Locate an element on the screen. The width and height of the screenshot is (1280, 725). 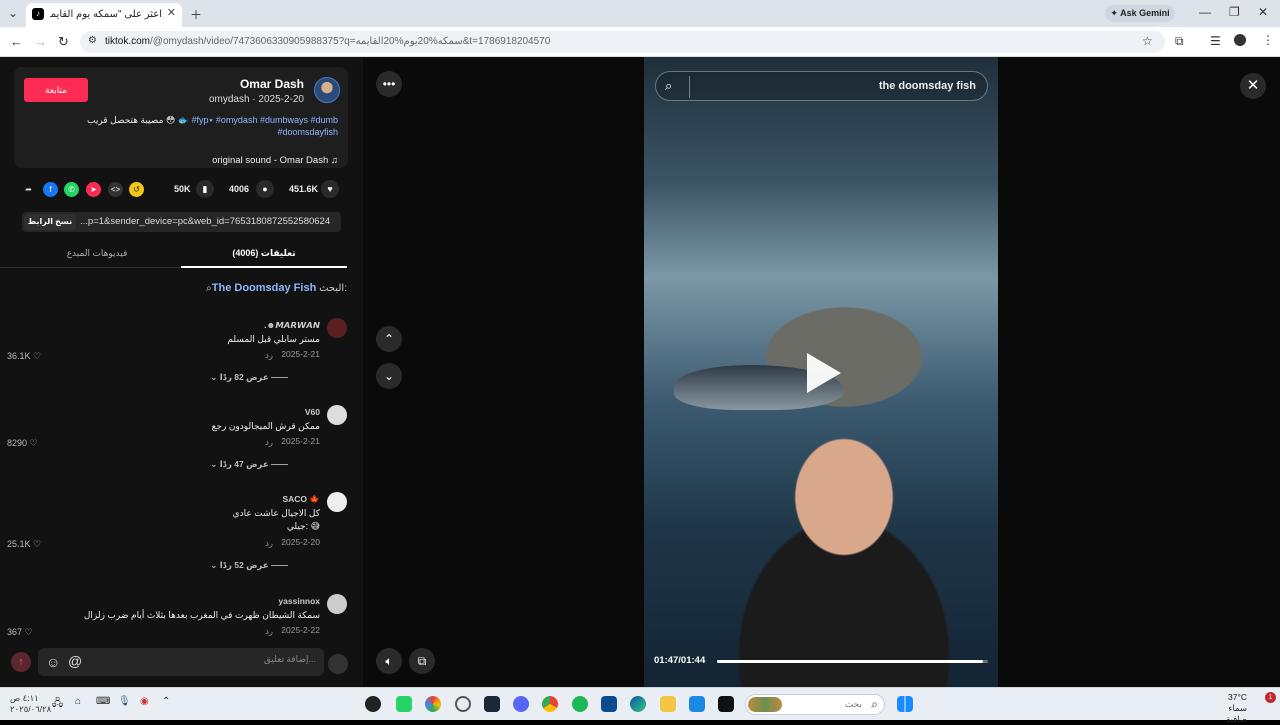
search-icon: ⌕ is located at coordinates (668, 86).